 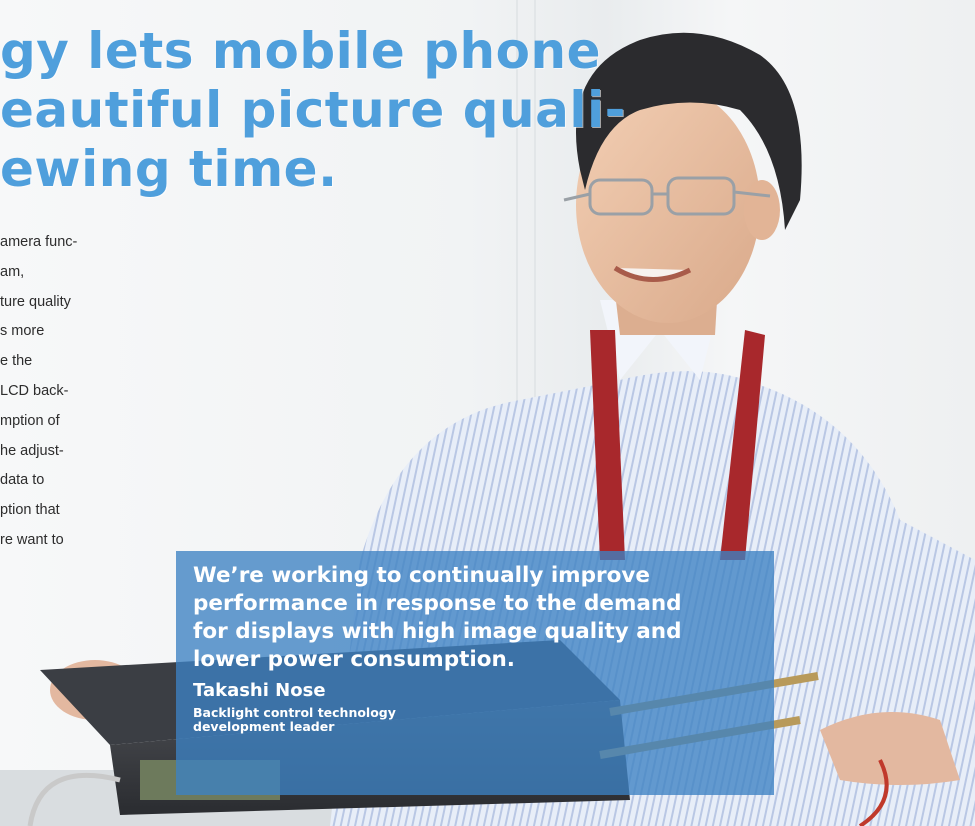 What do you see at coordinates (30, 510) in the screenshot?
I see `body-line: ption that` at bounding box center [30, 510].